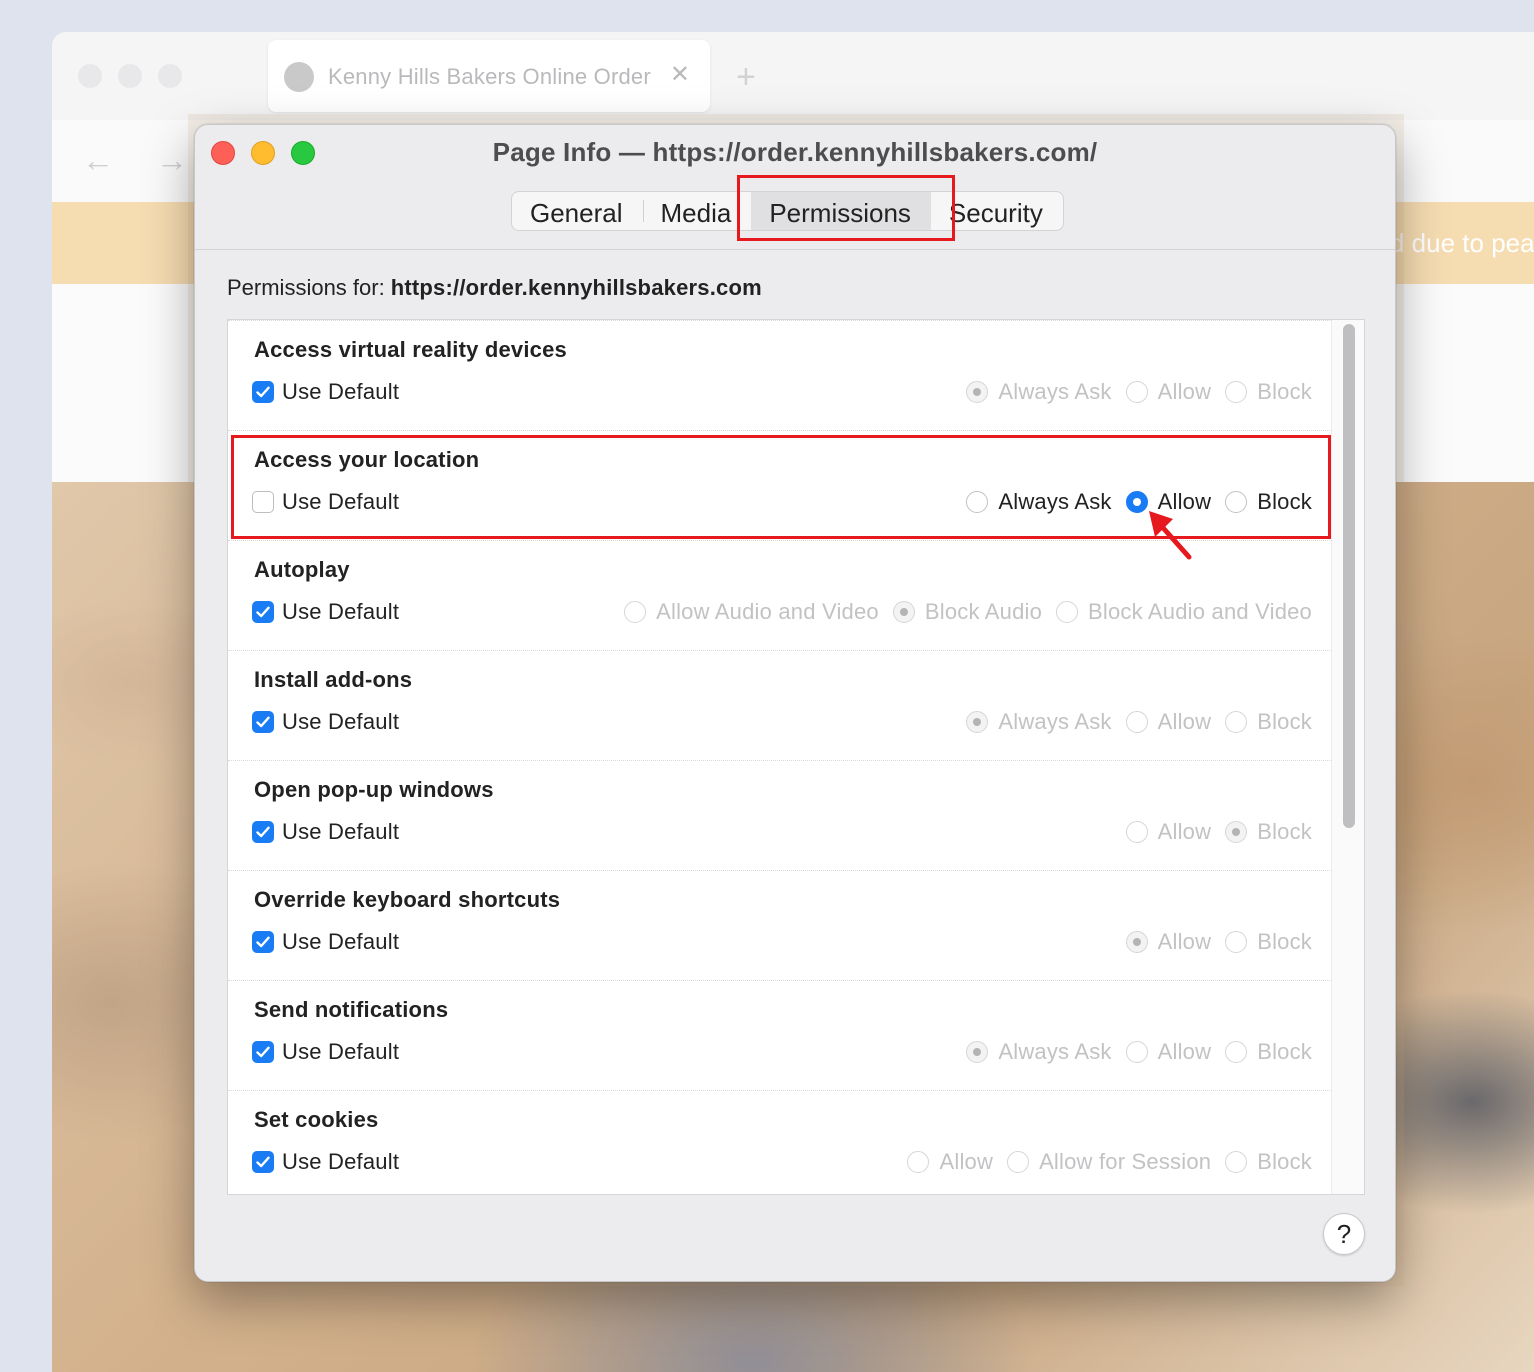 The width and height of the screenshot is (1534, 1372). Describe the element at coordinates (98, 160) in the screenshot. I see `back-arrow-icon: ←` at that location.